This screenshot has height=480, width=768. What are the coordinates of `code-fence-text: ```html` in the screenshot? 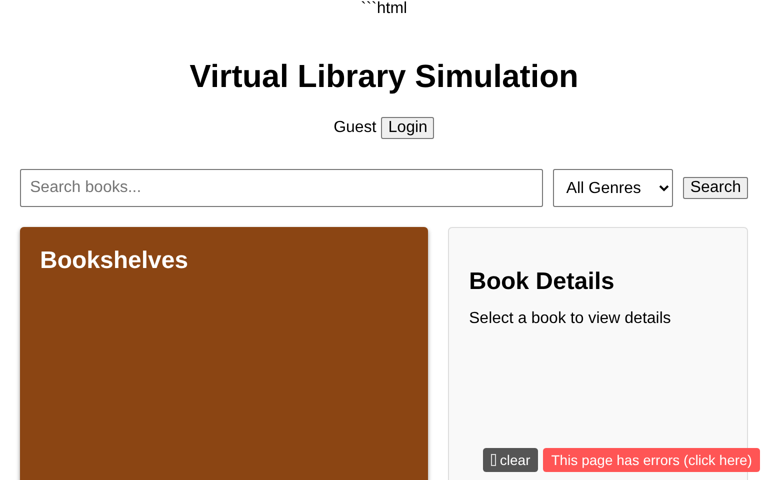 It's located at (384, 9).